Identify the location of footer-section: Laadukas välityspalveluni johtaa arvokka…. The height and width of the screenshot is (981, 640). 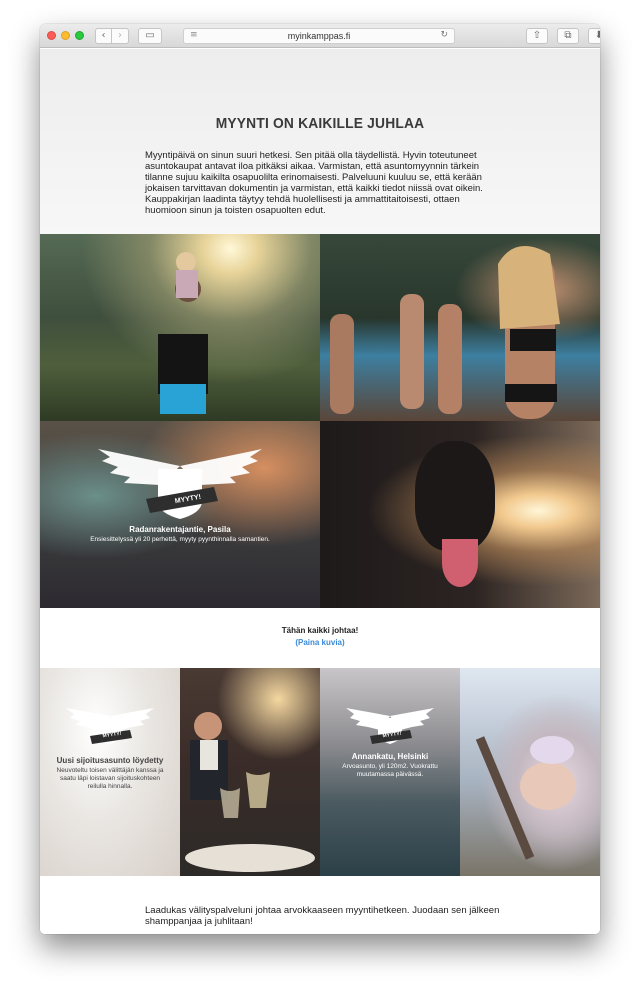
(320, 905).